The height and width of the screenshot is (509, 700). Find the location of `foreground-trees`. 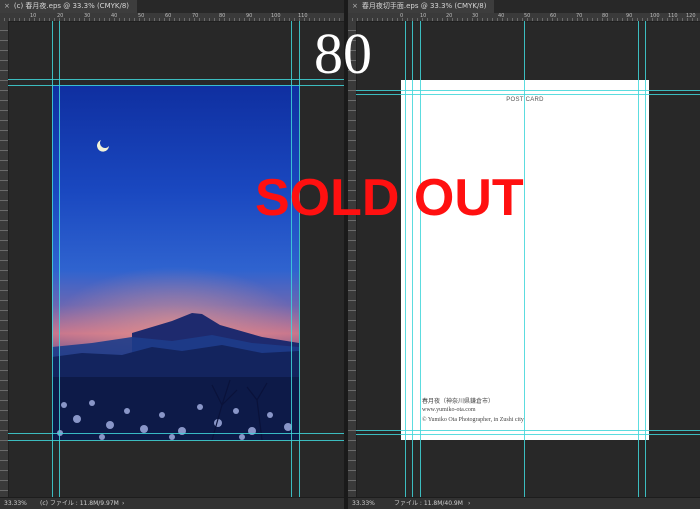

foreground-trees is located at coordinates (175, 408).